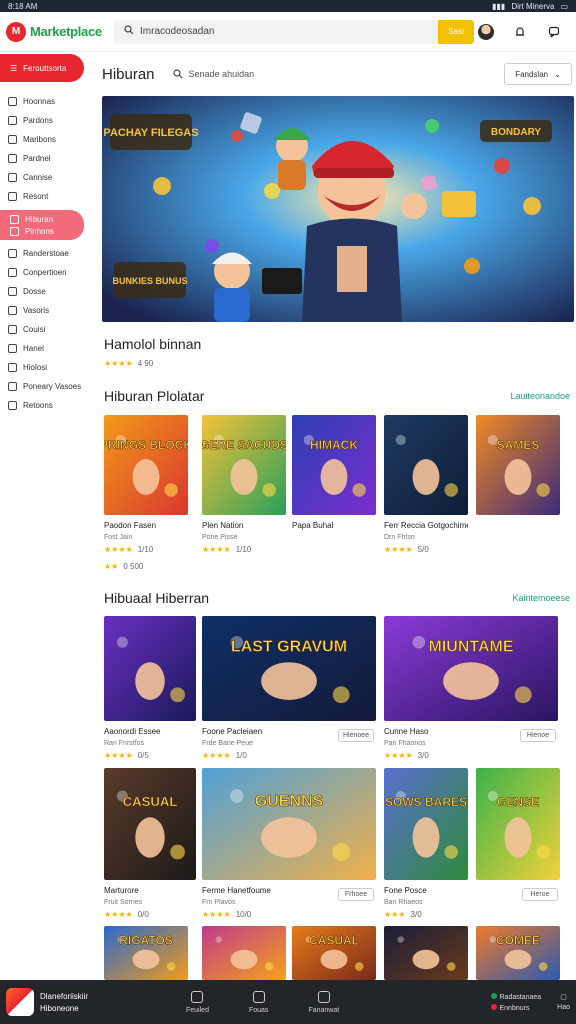 The width and height of the screenshot is (576, 1024). I want to click on game-thumbnail: GERE SACUDS, so click(244, 465).